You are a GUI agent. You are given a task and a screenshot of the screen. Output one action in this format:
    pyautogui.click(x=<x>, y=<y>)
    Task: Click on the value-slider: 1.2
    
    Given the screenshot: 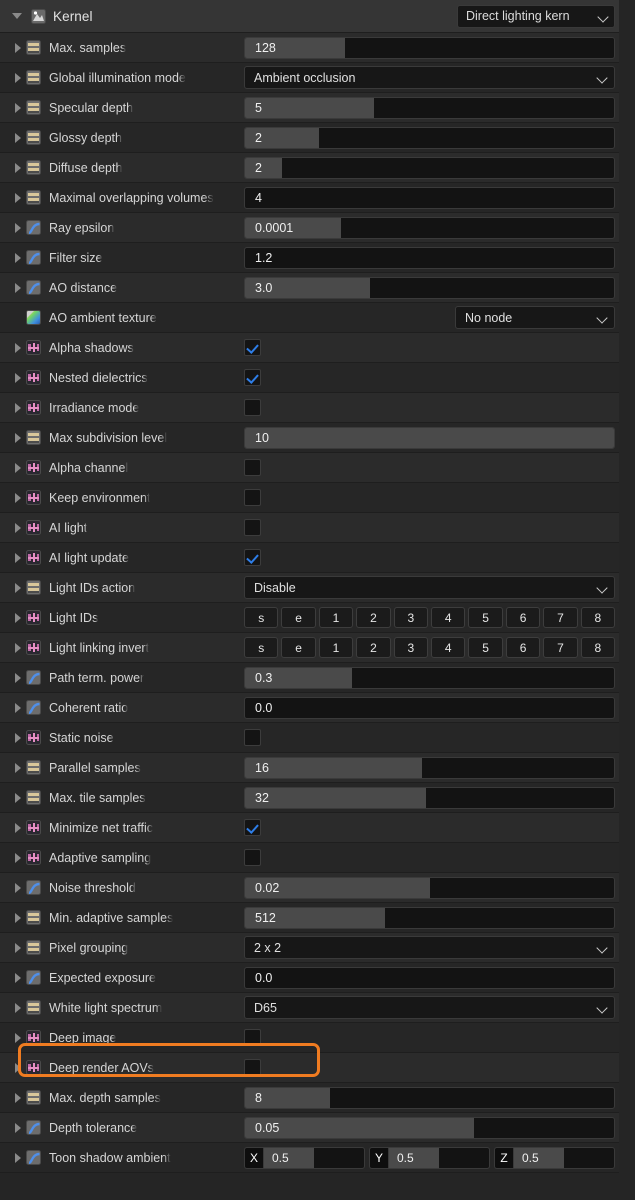 What is the action you would take?
    pyautogui.click(x=429, y=257)
    